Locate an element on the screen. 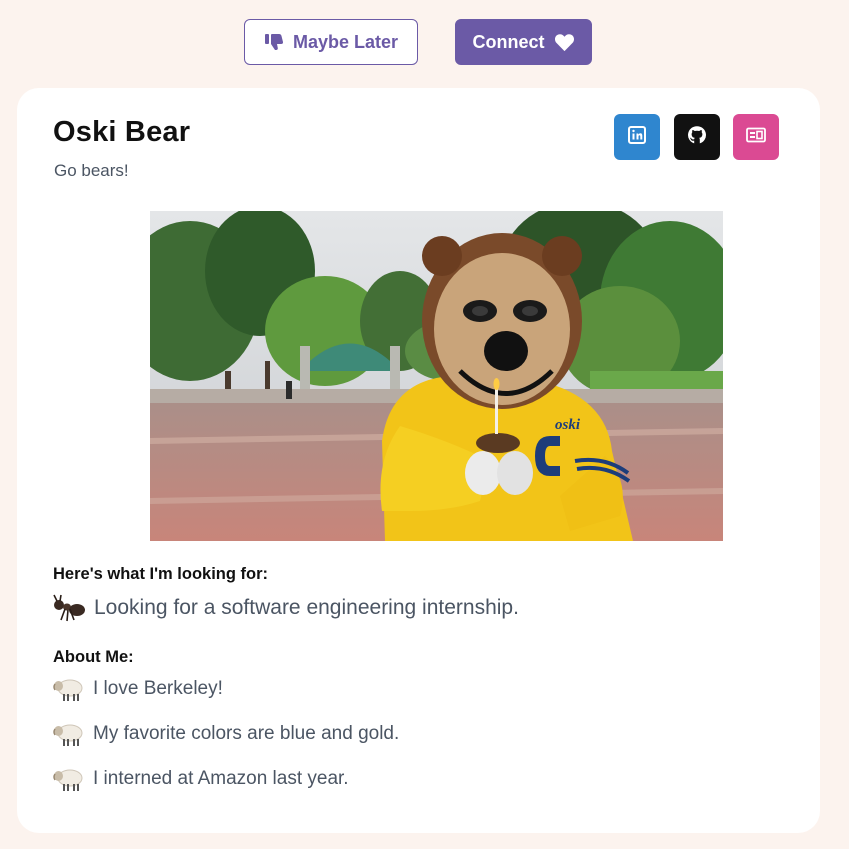  about-item: My favorite colors are blue and gold. is located at coordinates (226, 734).